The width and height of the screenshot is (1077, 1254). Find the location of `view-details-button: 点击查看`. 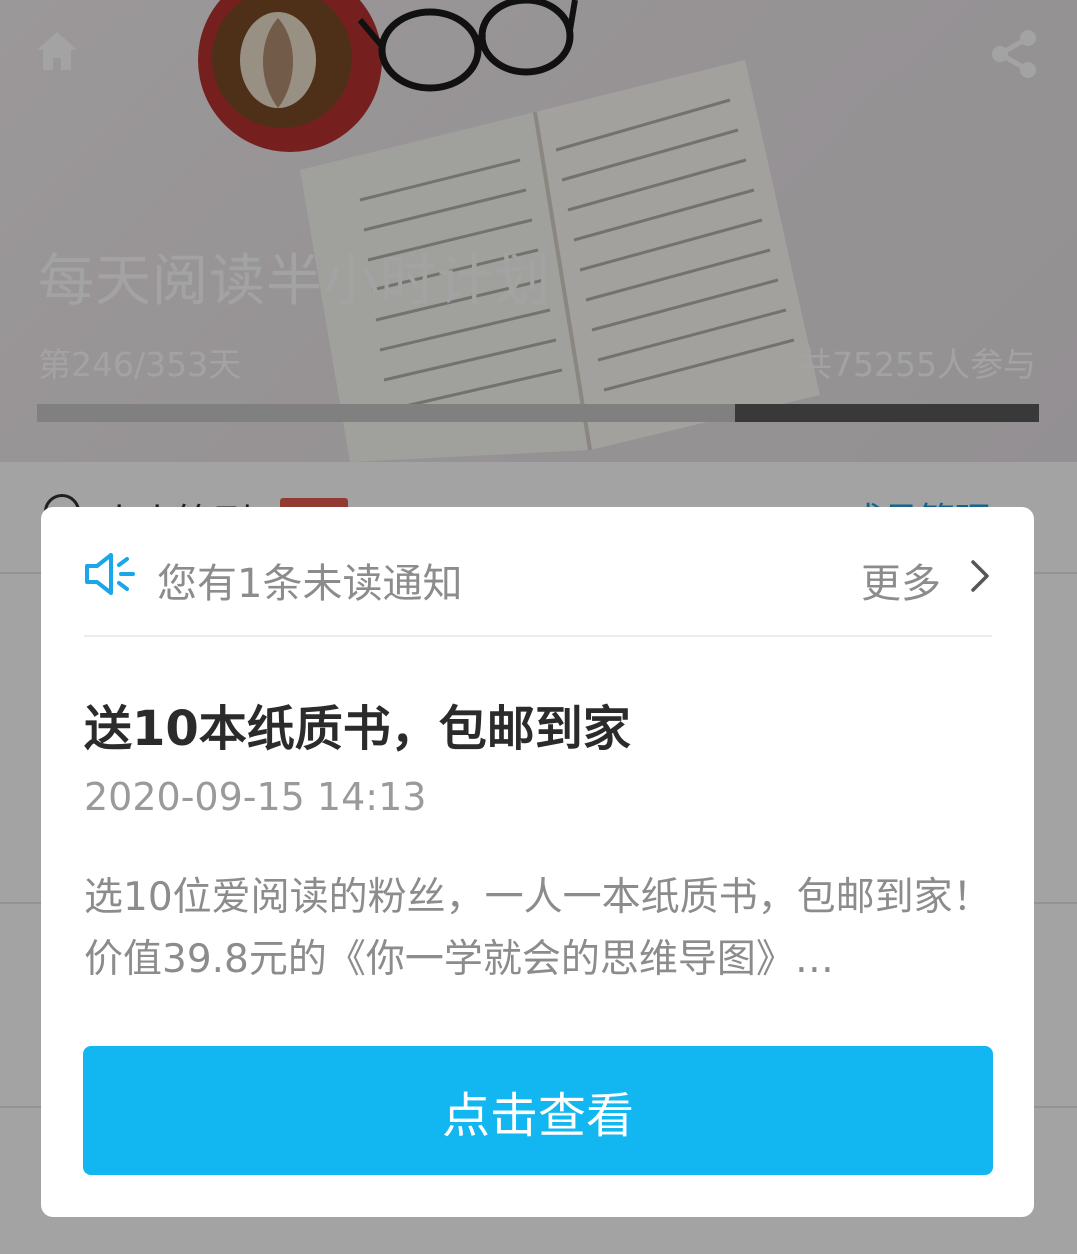

view-details-button: 点击查看 is located at coordinates (538, 1110).